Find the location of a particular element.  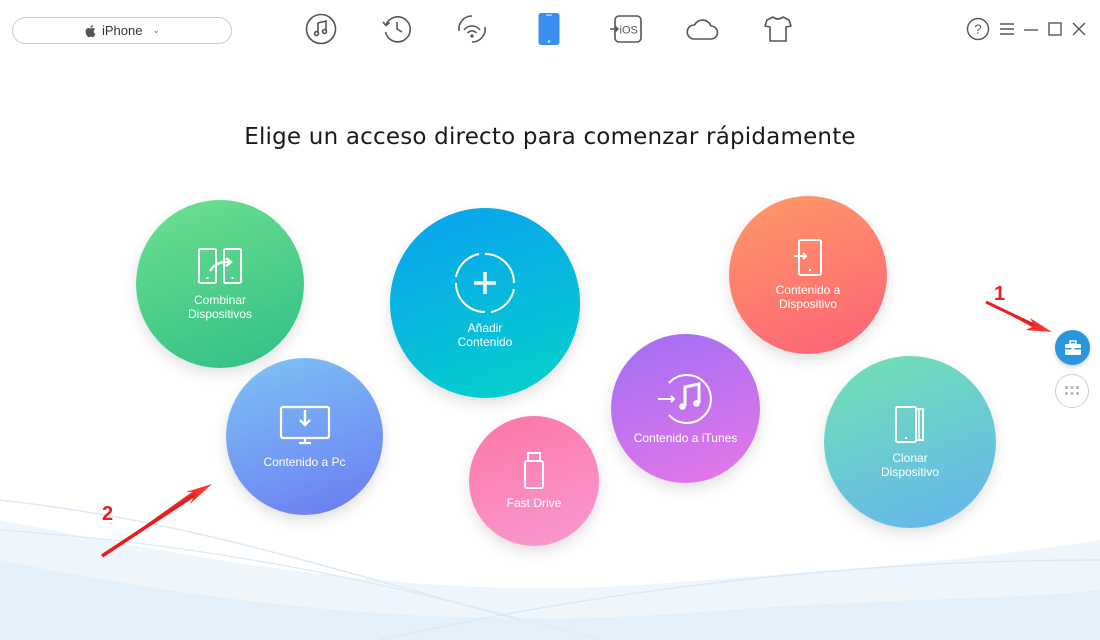

toolbox-icon is located at coordinates (1072, 347).